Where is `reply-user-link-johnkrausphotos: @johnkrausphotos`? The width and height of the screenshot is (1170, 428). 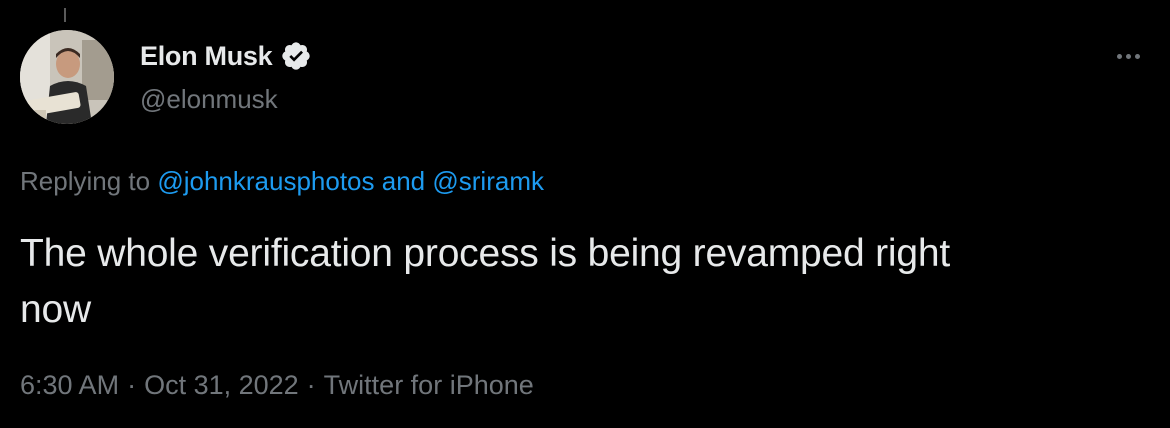 reply-user-link-johnkrausphotos: @johnkrausphotos is located at coordinates (265, 181).